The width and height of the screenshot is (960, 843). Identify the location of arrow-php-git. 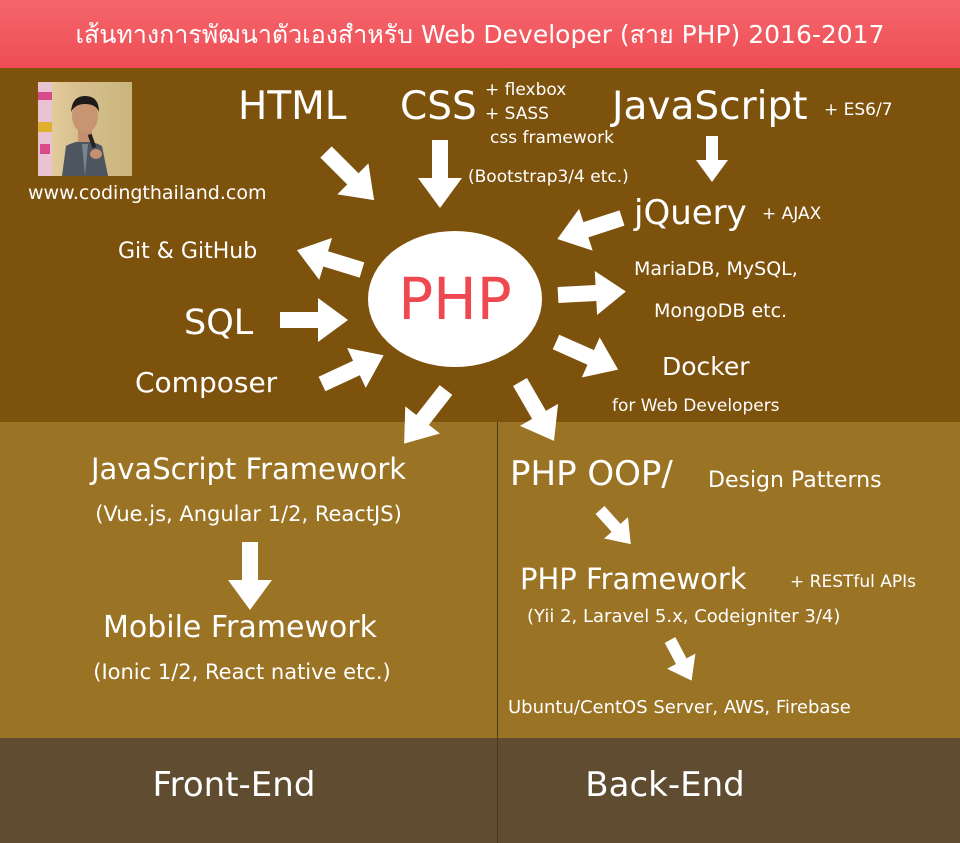
(329, 260).